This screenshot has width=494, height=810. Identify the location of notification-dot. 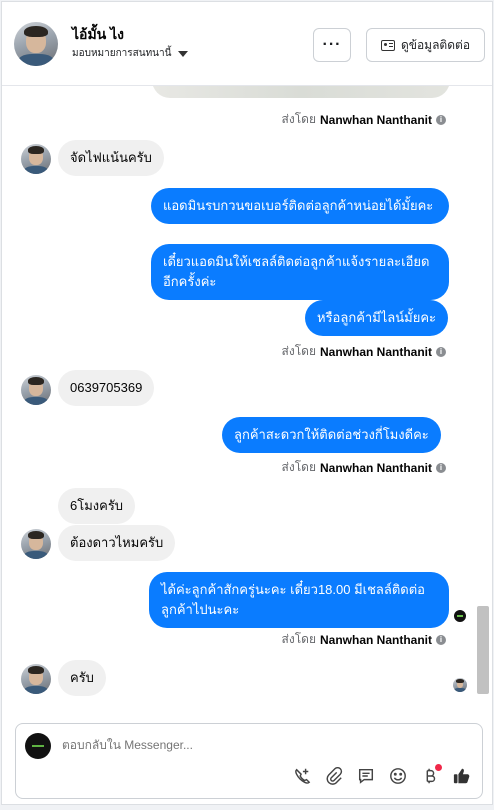
(438, 767).